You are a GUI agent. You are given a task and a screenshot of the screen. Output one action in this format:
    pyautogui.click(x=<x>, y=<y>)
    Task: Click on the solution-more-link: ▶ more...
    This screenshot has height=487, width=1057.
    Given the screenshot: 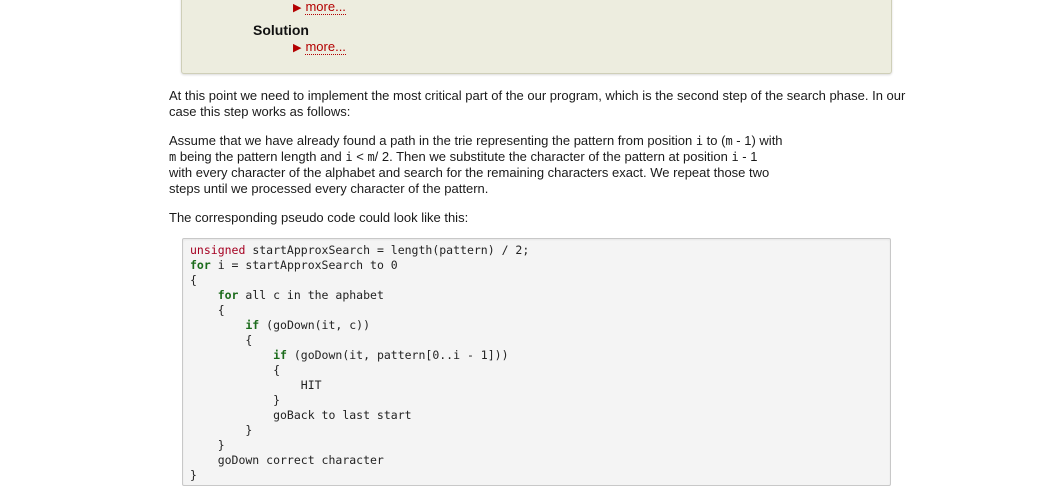 What is the action you would take?
    pyautogui.click(x=319, y=47)
    